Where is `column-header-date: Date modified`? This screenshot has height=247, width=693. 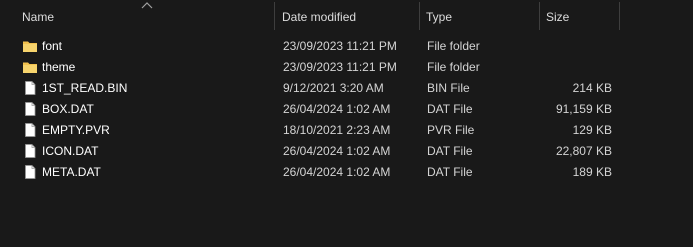 column-header-date: Date modified is located at coordinates (347, 17).